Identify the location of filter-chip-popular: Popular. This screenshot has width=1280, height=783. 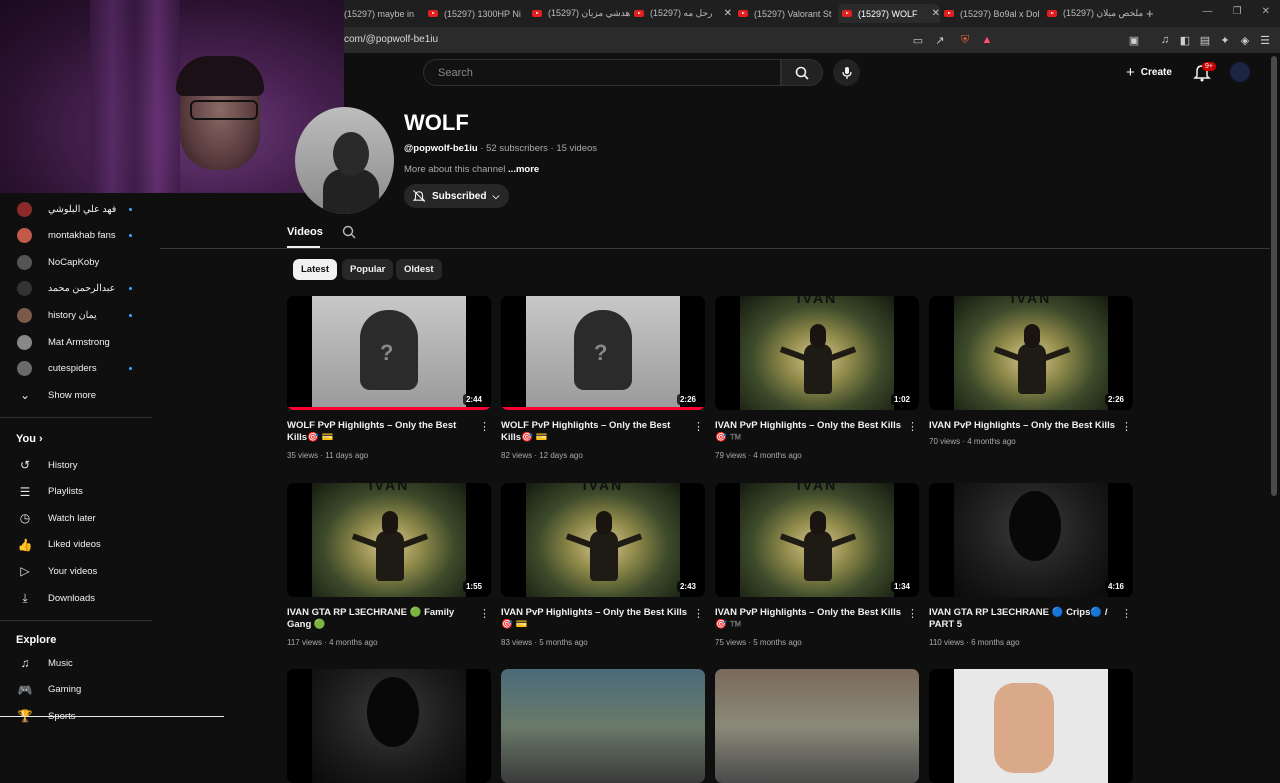
(368, 269).